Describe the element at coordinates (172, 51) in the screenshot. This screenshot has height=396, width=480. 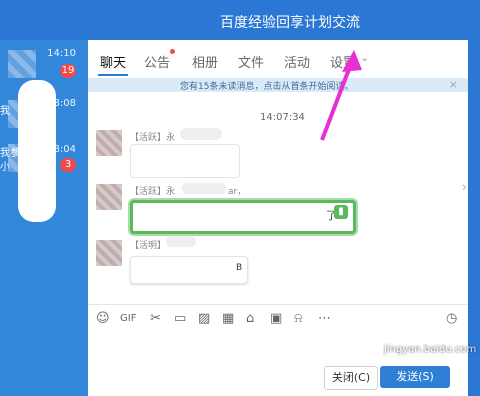
I see `new-dot-icon` at that location.